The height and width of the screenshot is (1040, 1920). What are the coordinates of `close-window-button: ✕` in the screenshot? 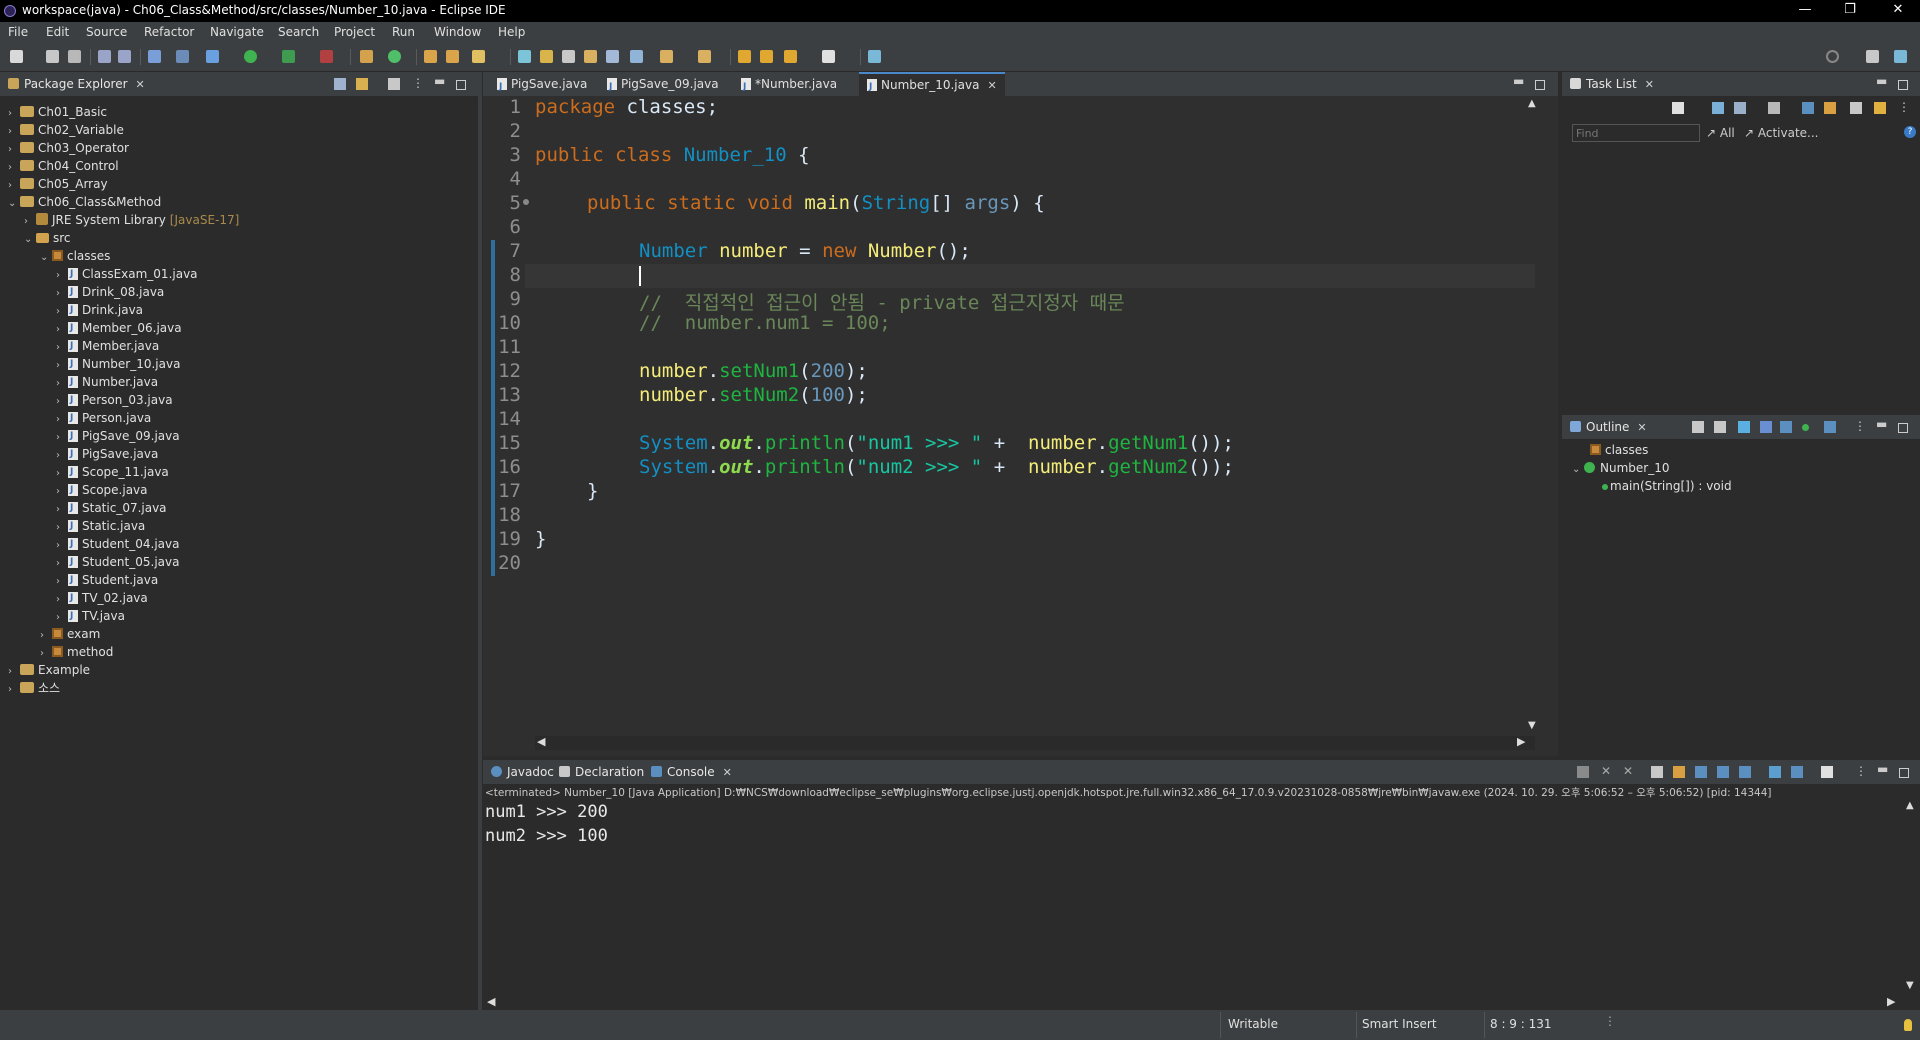 It's located at (1898, 11).